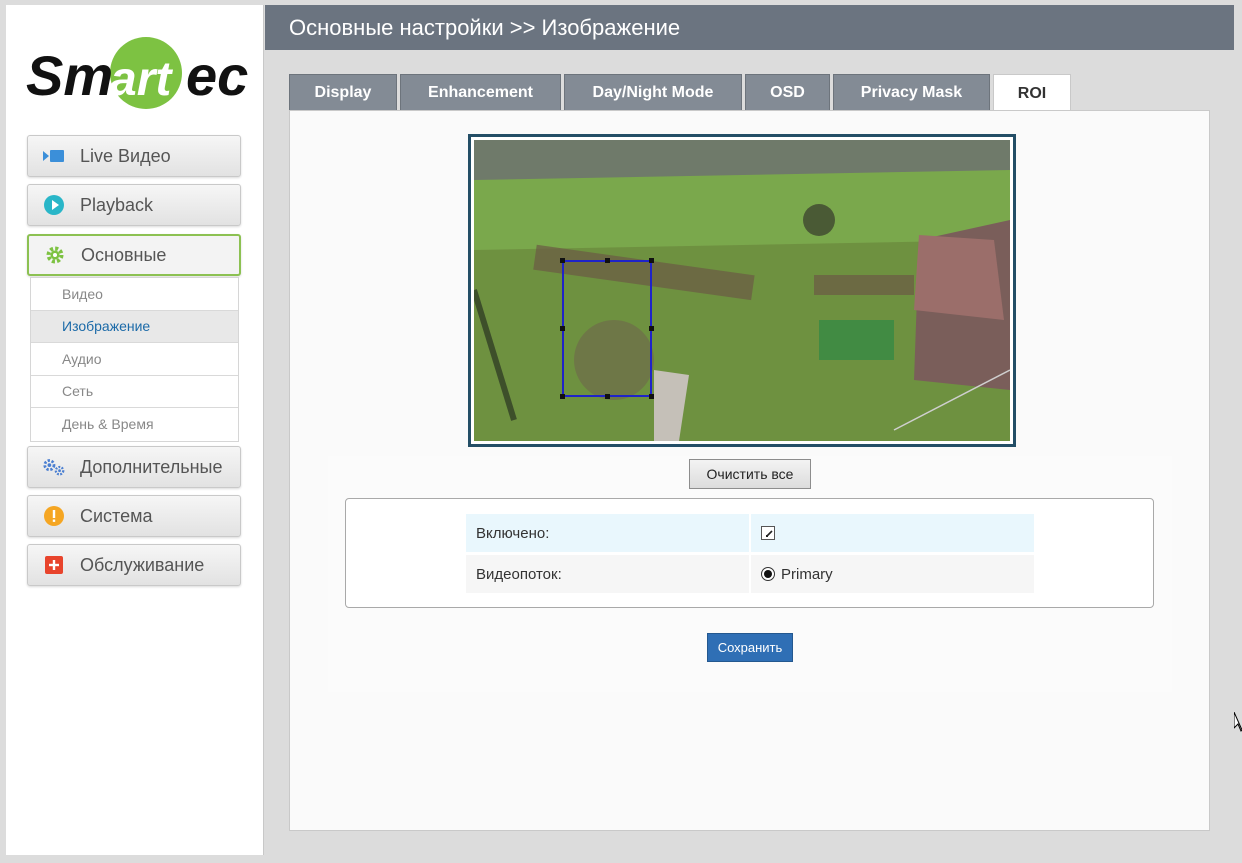 This screenshot has width=1242, height=863. I want to click on submenu-item-date-time: День & Время, so click(134, 424).